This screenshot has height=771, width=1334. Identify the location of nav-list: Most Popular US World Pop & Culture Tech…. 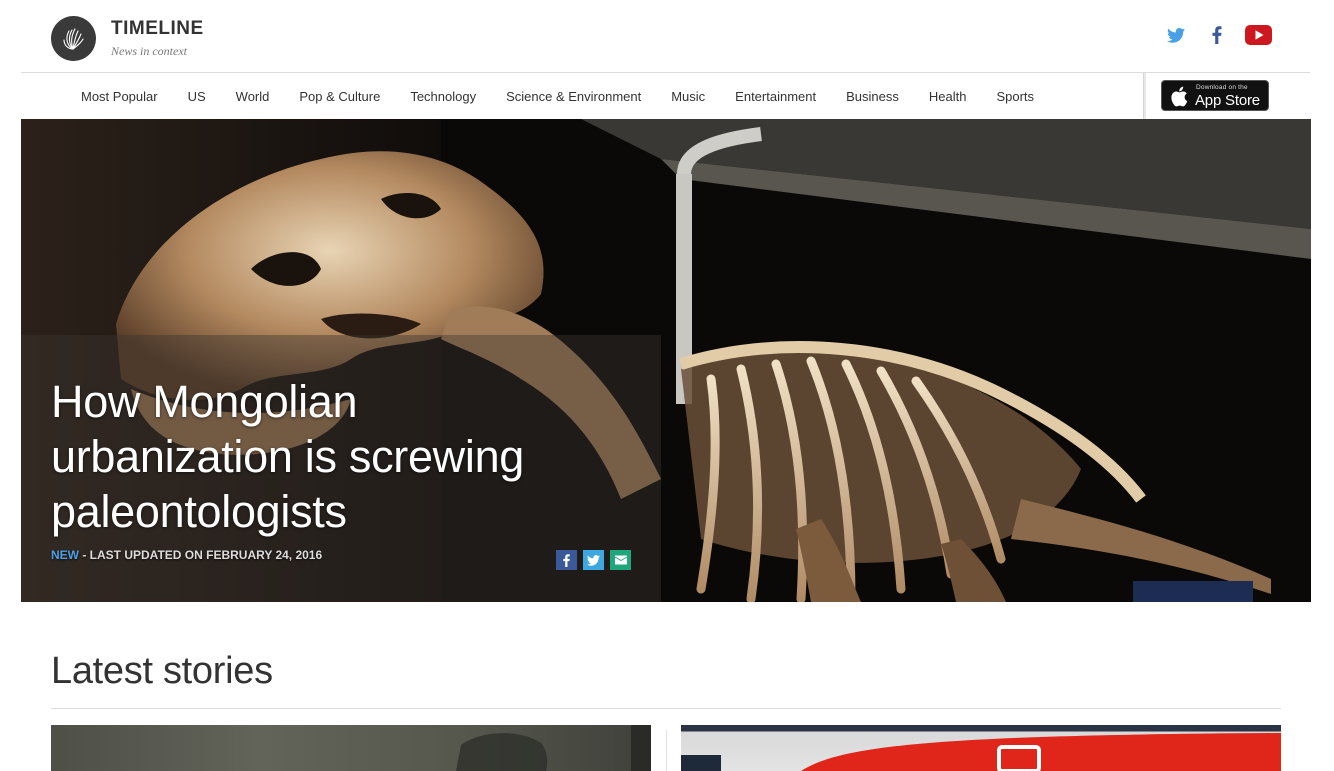
(572, 96).